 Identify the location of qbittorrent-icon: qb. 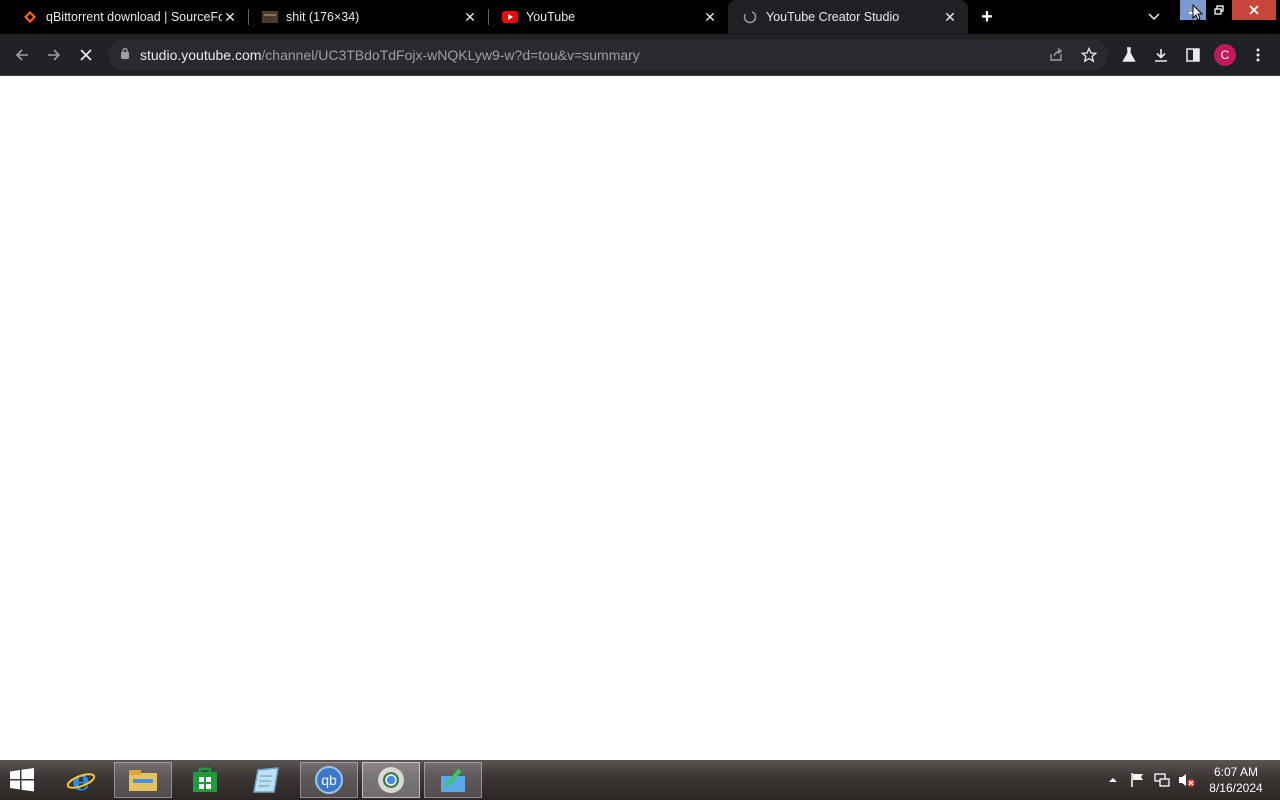
(329, 780).